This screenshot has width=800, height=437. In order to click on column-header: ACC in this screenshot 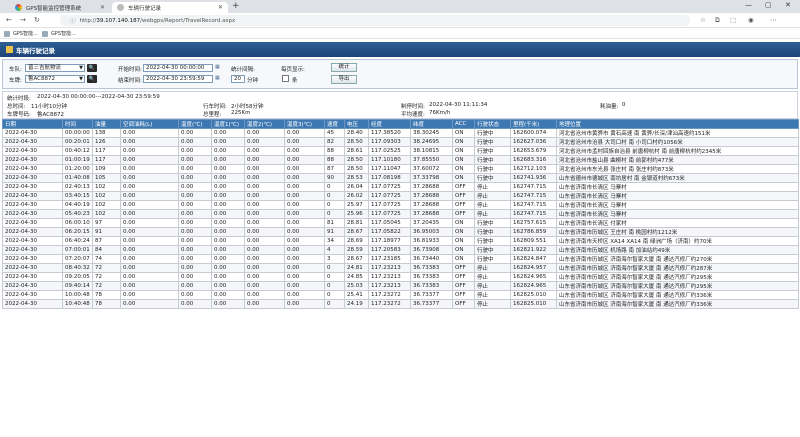, I will do `click(463, 124)`.